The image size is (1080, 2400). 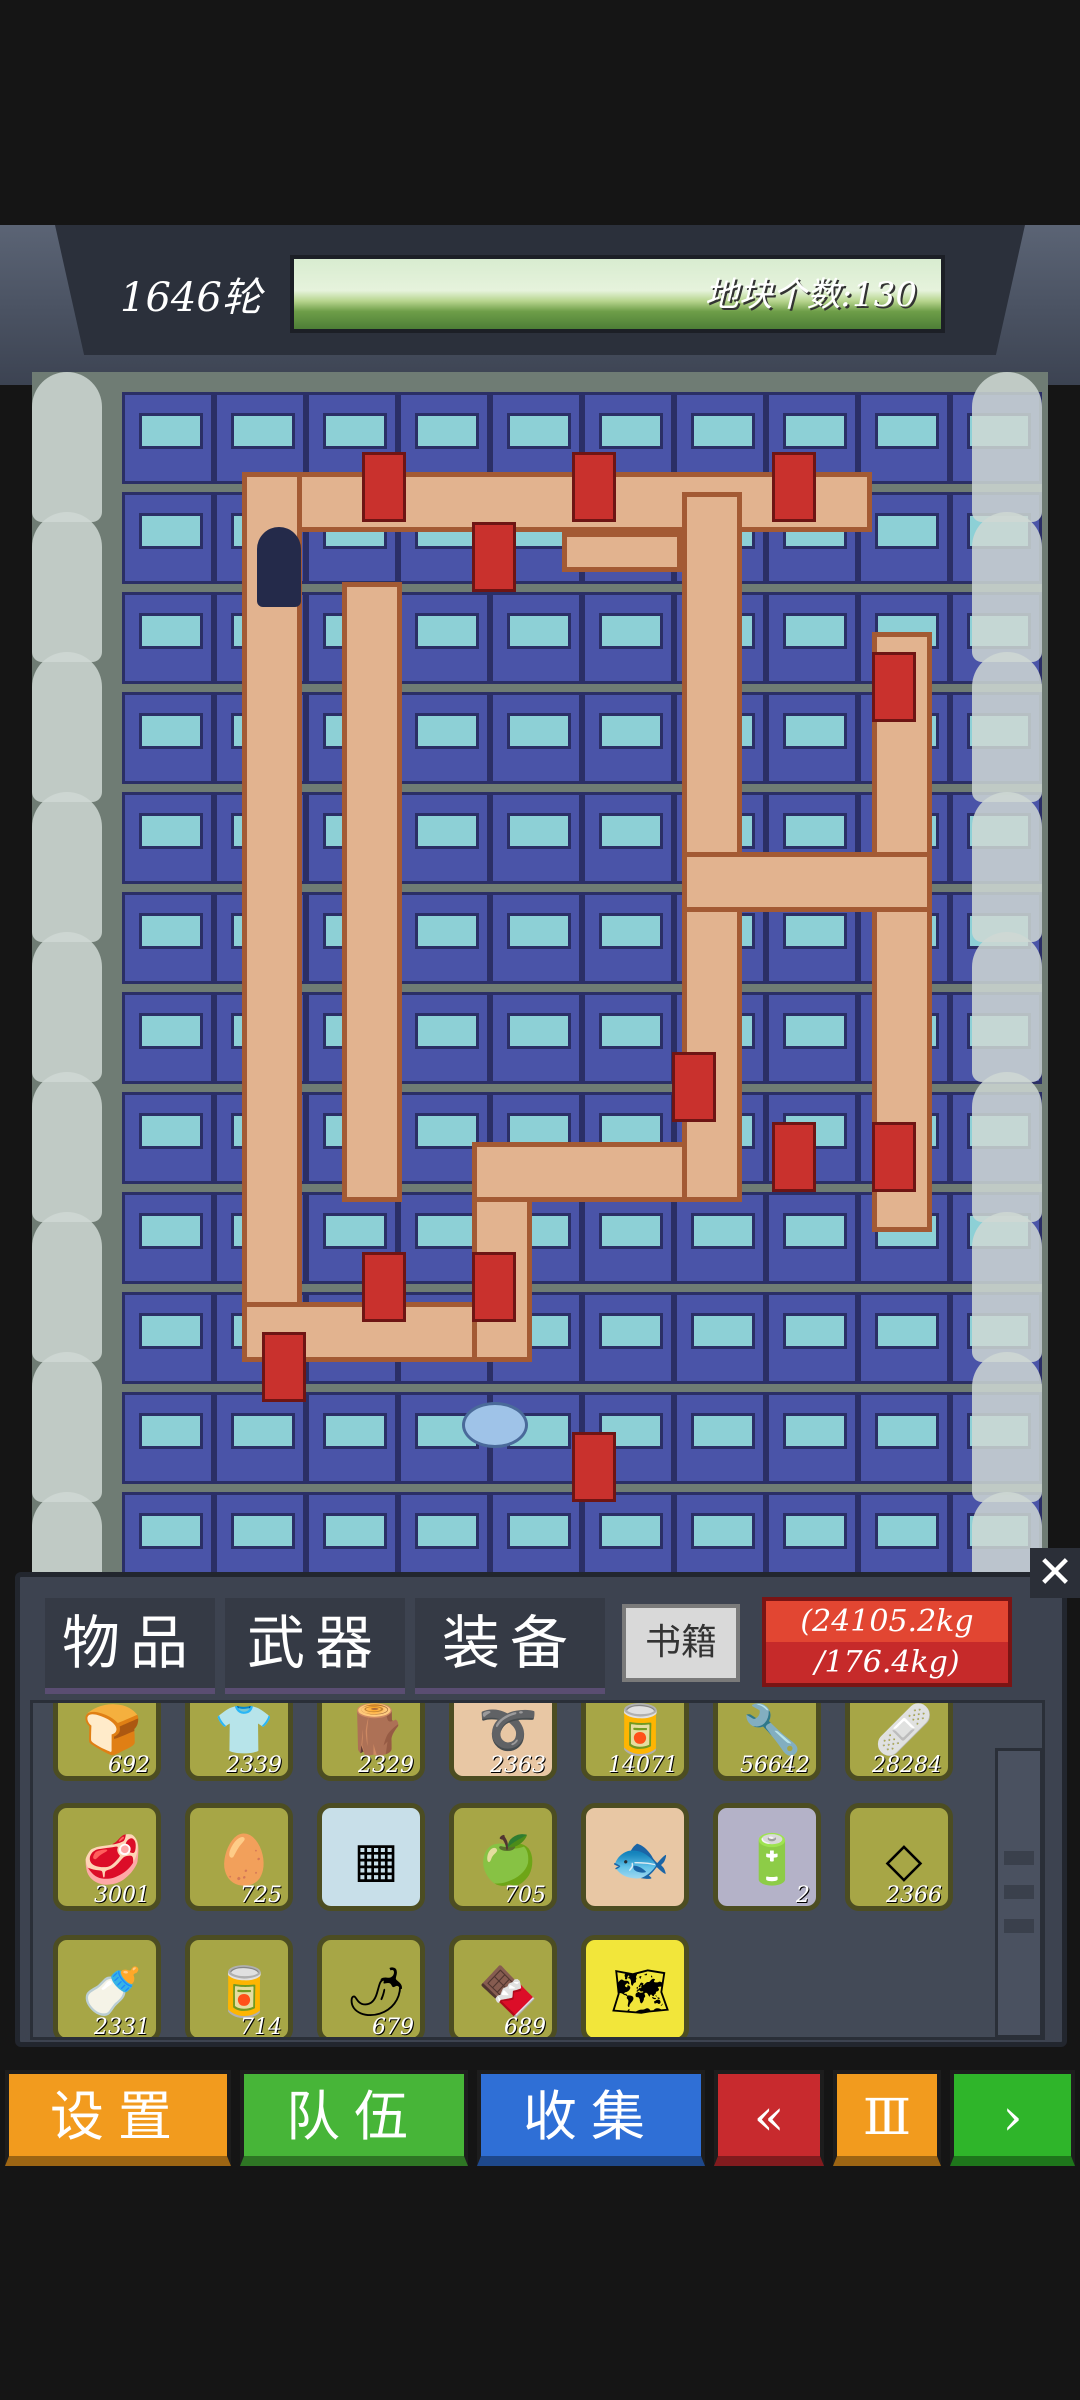 What do you see at coordinates (244, 1992) in the screenshot?
I see `can-icon: 🥫` at bounding box center [244, 1992].